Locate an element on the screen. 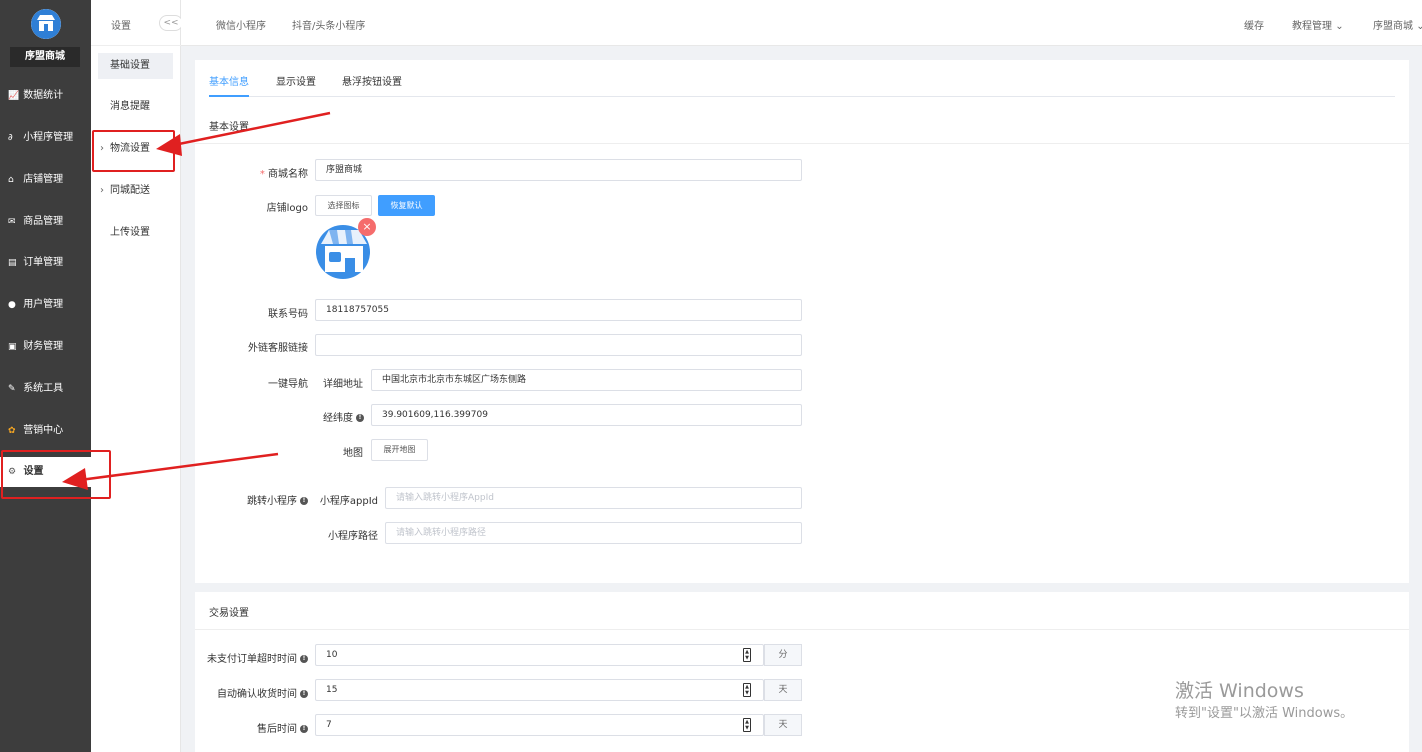 The image size is (1422, 752). sidebar-item-label: 商品管理 is located at coordinates (43, 221).